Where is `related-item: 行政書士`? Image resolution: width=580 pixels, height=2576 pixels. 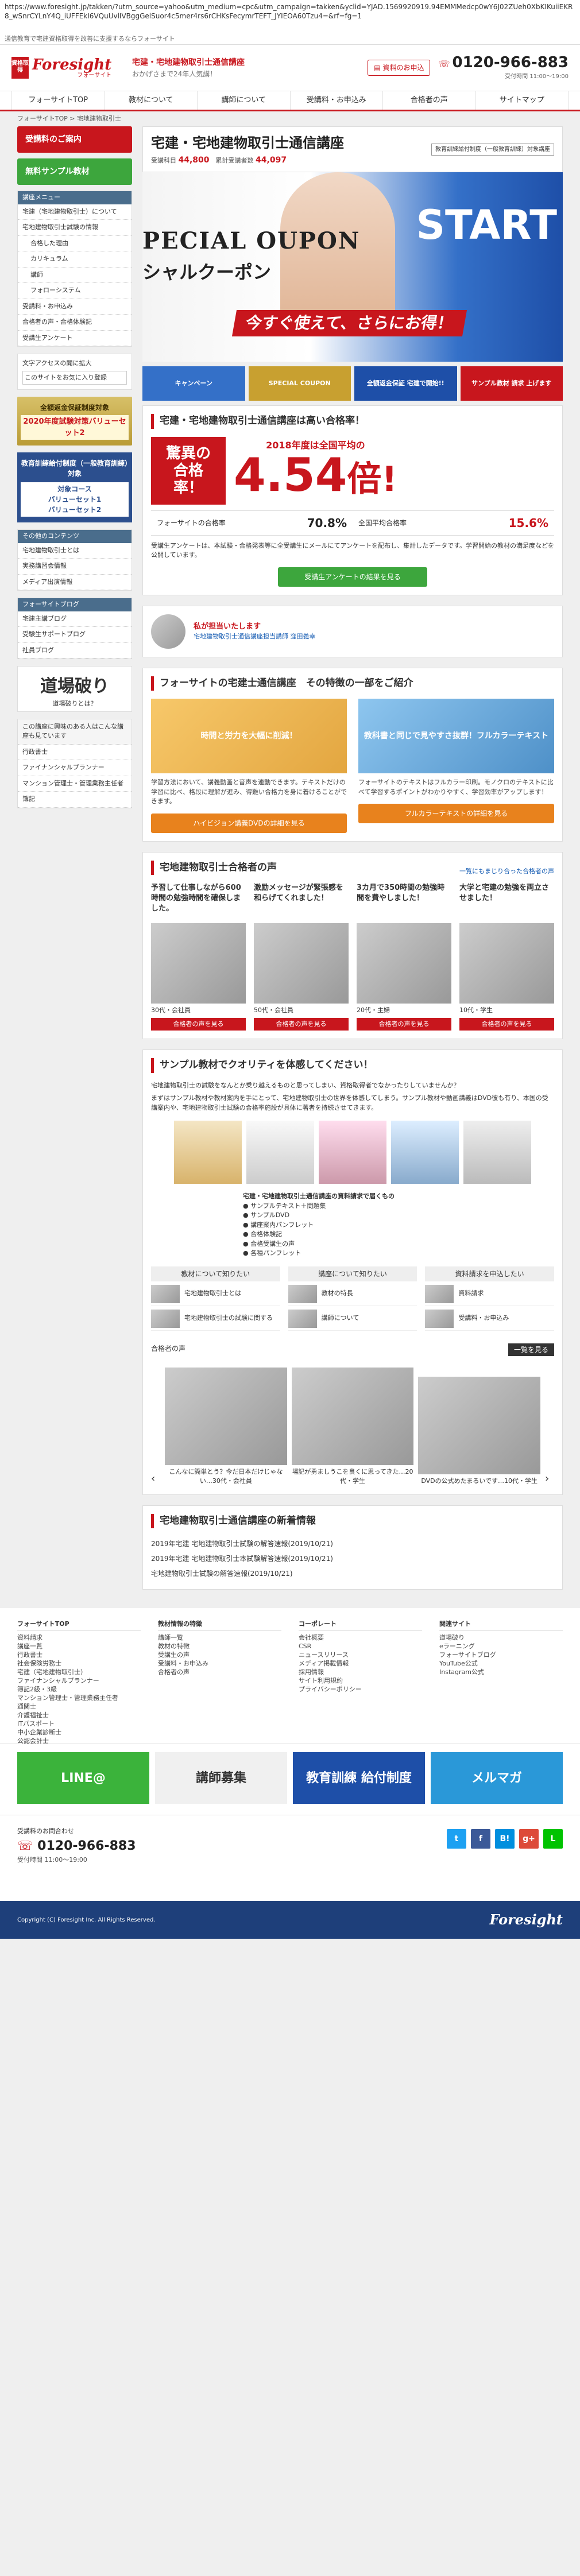
related-item: 行政書士 is located at coordinates (75, 752).